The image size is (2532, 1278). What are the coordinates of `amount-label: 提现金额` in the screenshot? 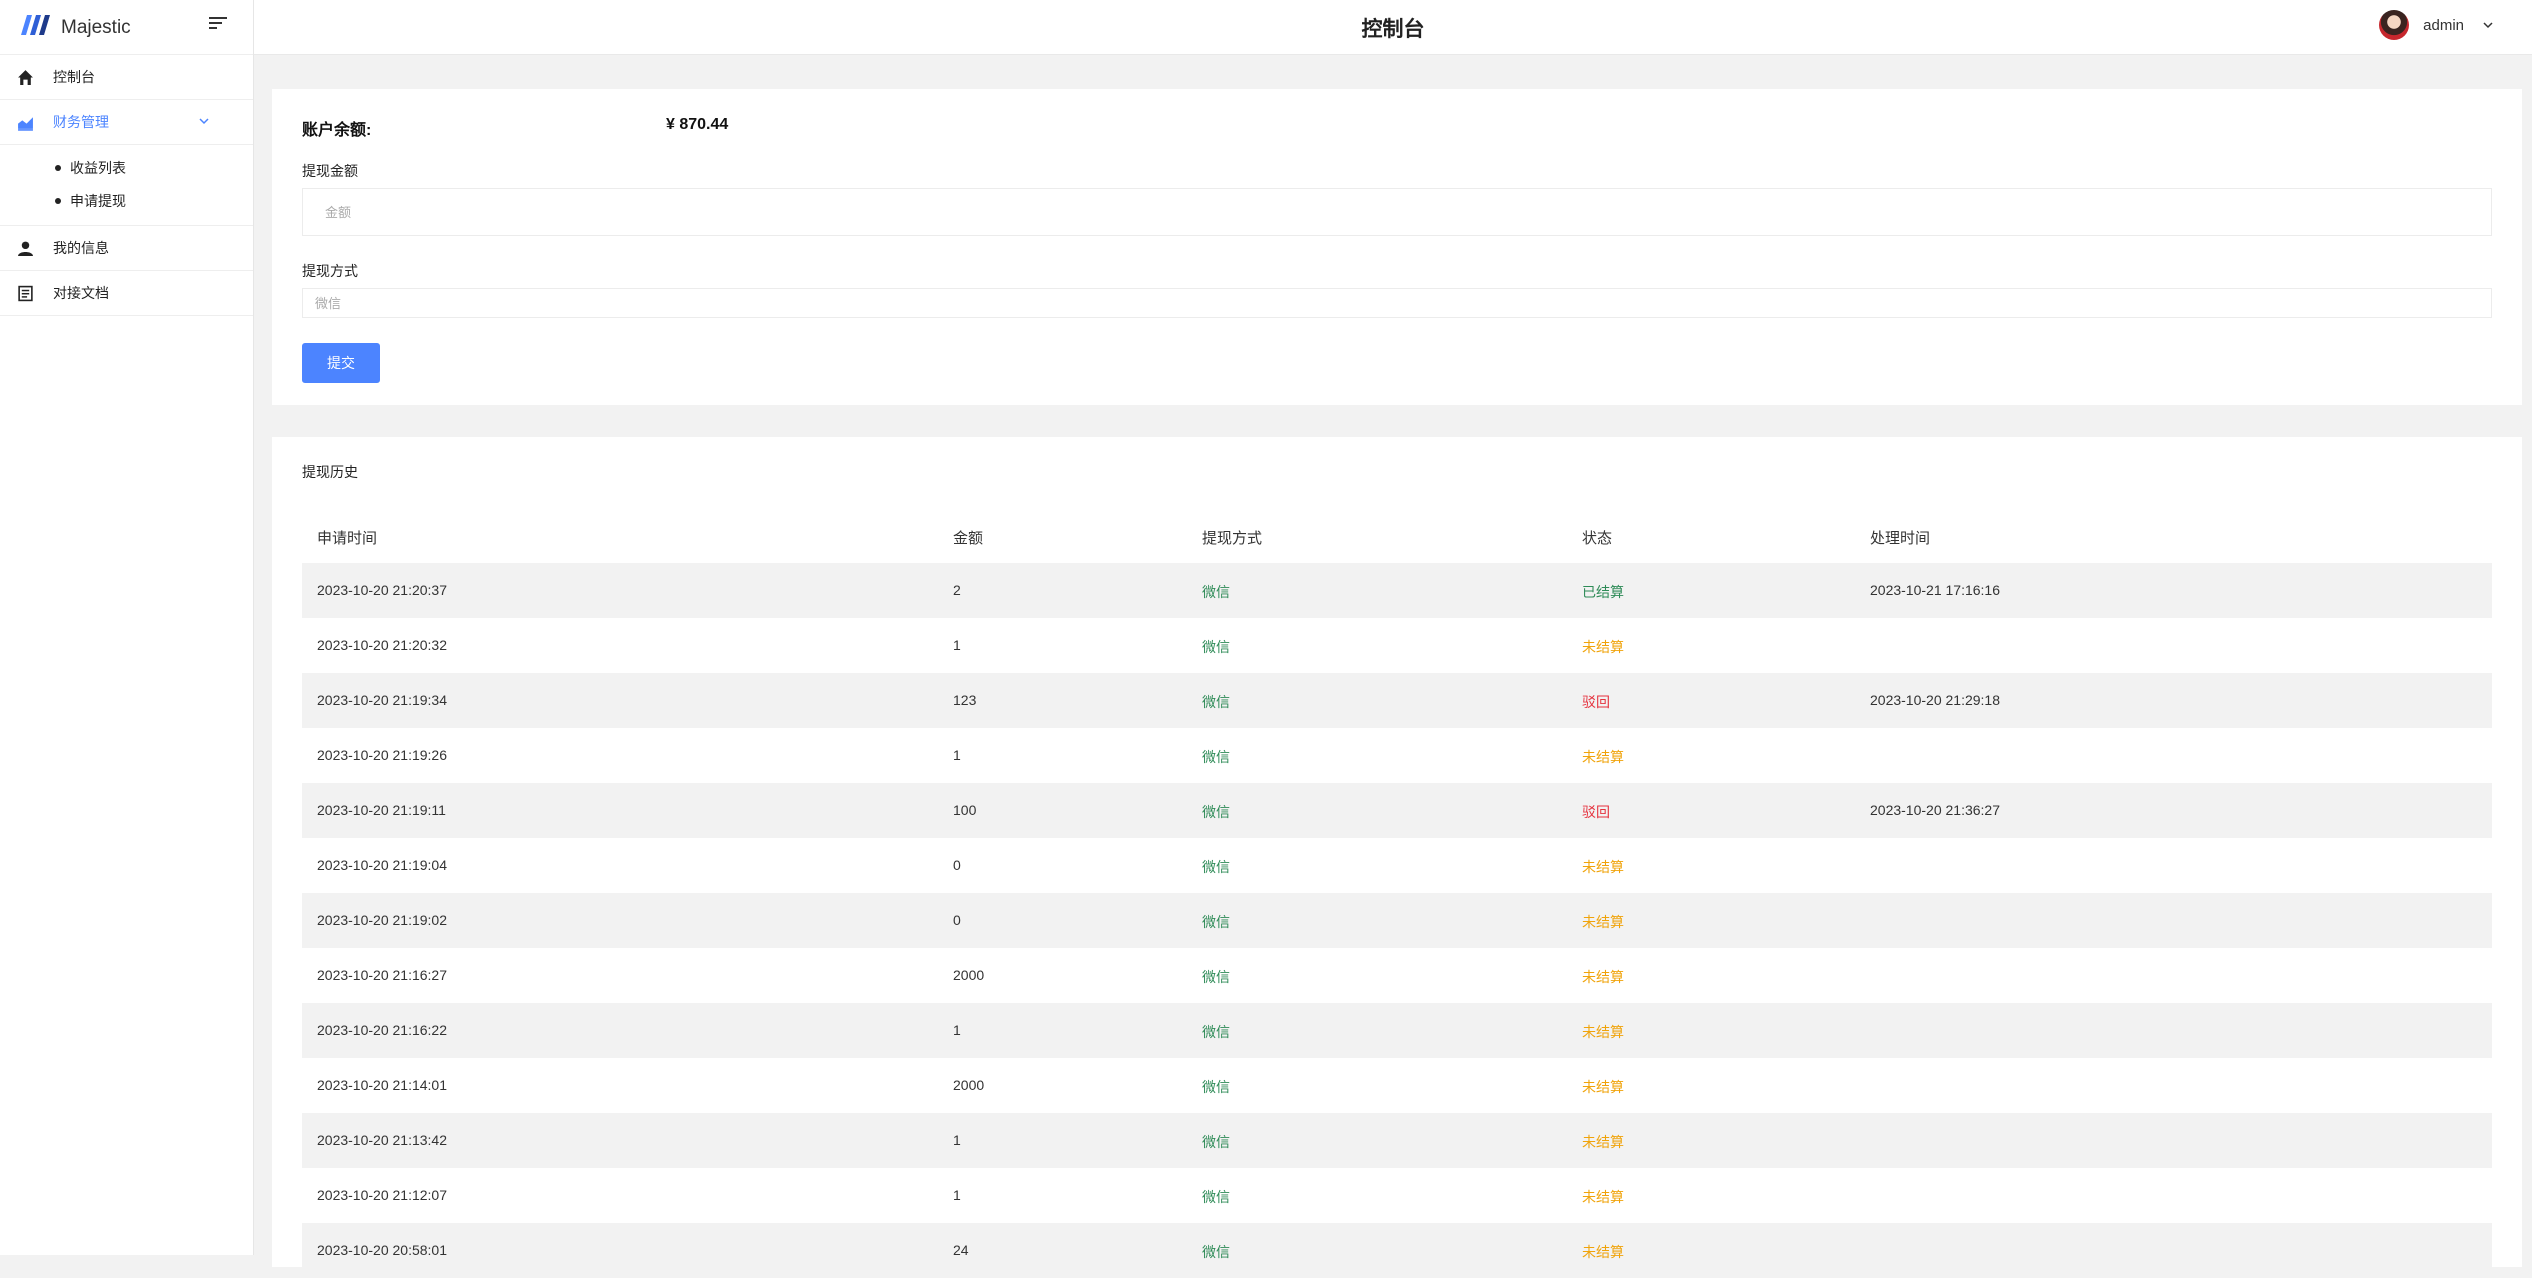 It's located at (330, 171).